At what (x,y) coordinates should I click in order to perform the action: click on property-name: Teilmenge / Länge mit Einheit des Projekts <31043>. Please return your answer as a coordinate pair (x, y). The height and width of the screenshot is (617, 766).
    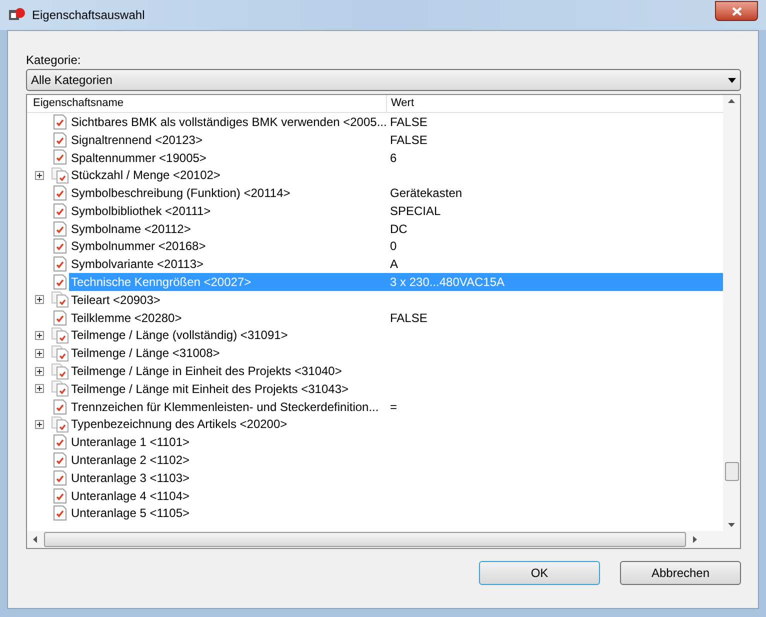
    Looking at the image, I should click on (210, 389).